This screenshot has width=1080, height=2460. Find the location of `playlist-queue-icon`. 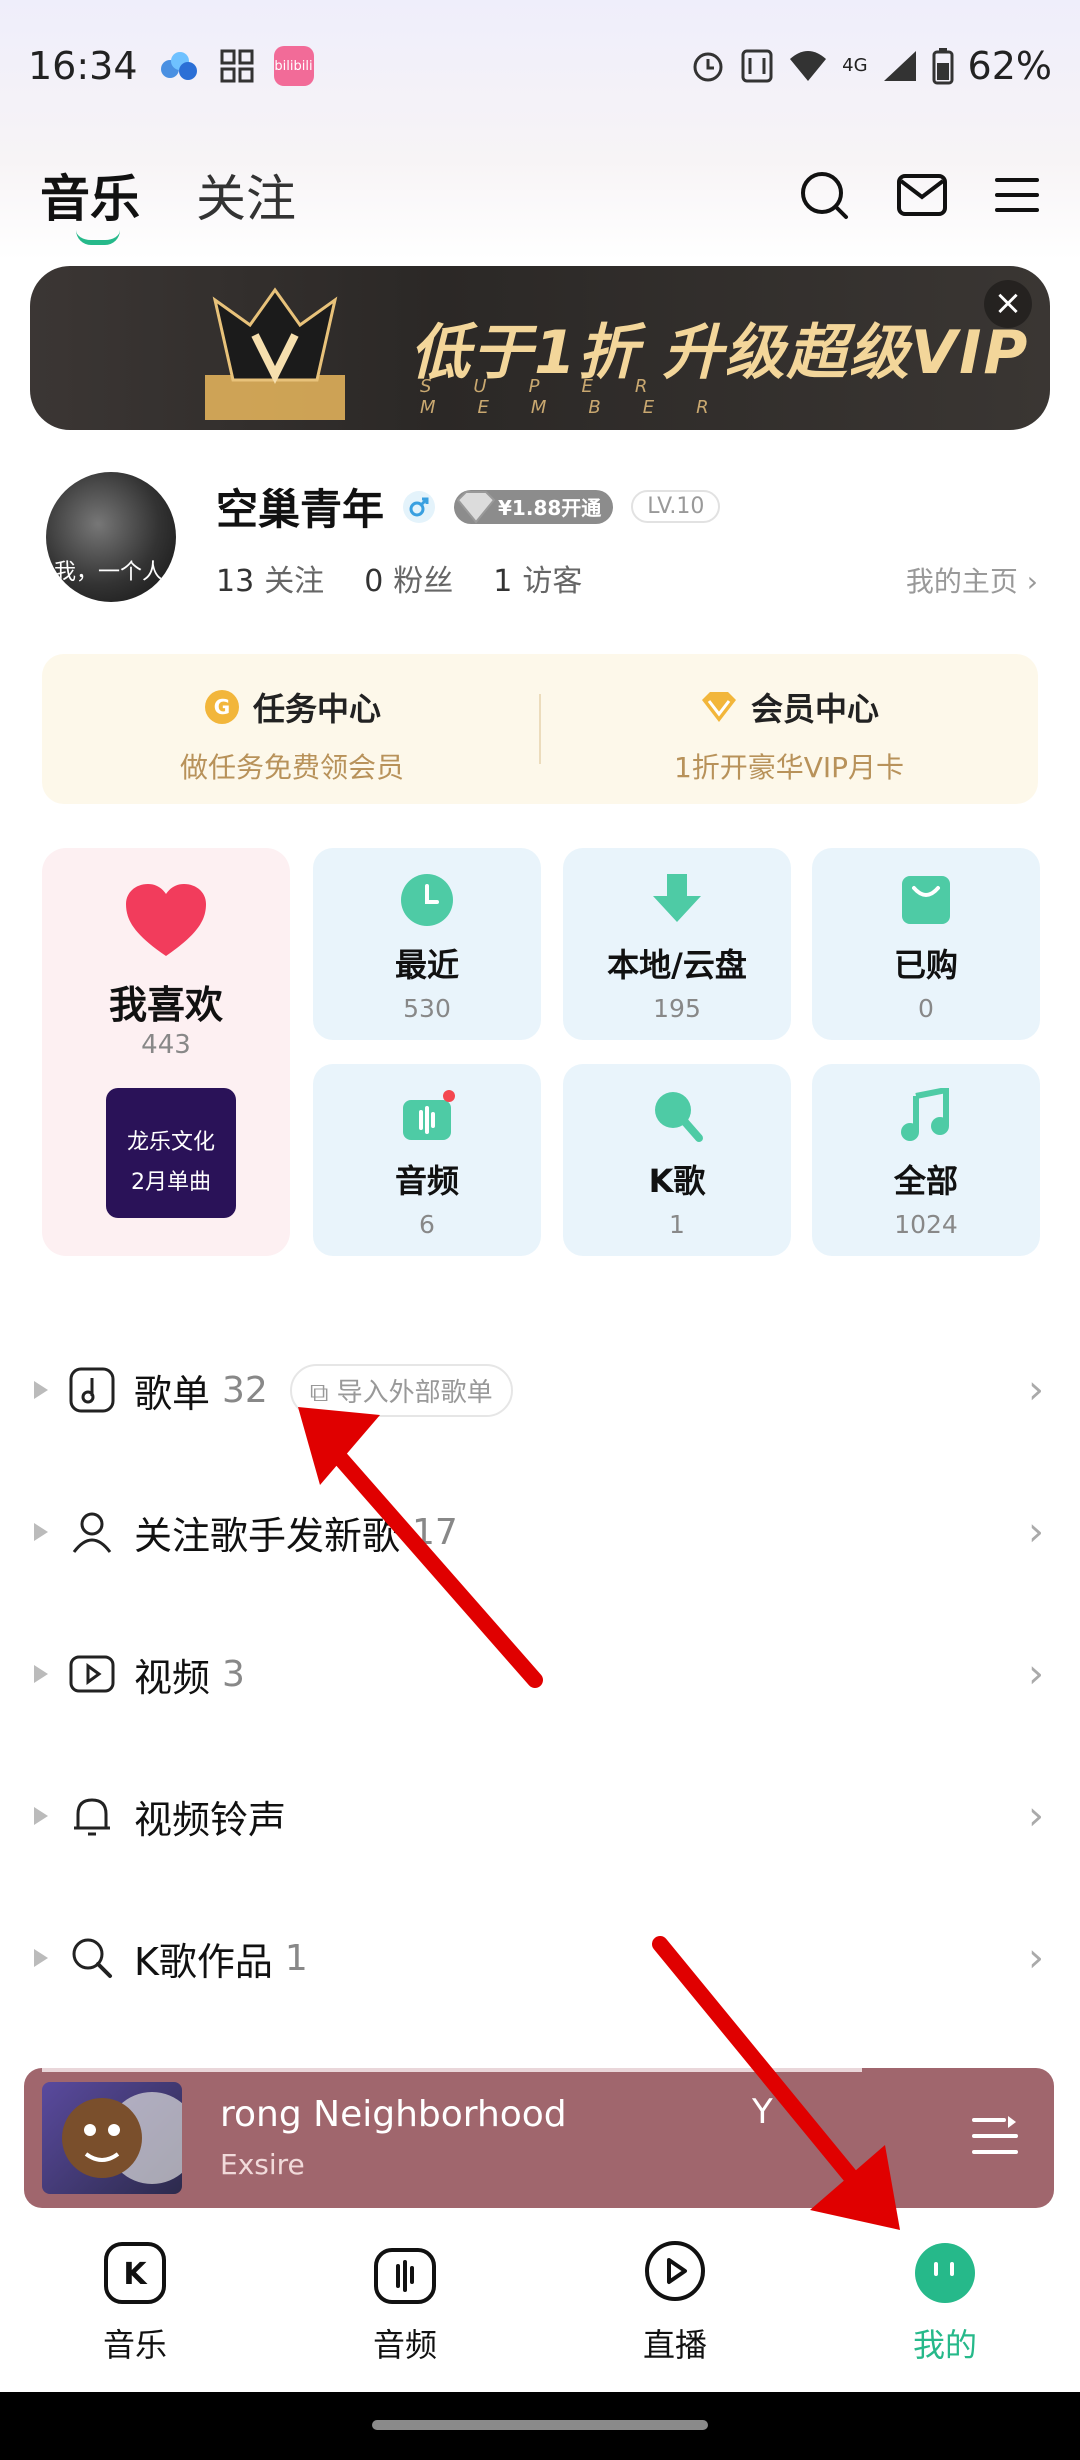

playlist-queue-icon is located at coordinates (995, 2136).